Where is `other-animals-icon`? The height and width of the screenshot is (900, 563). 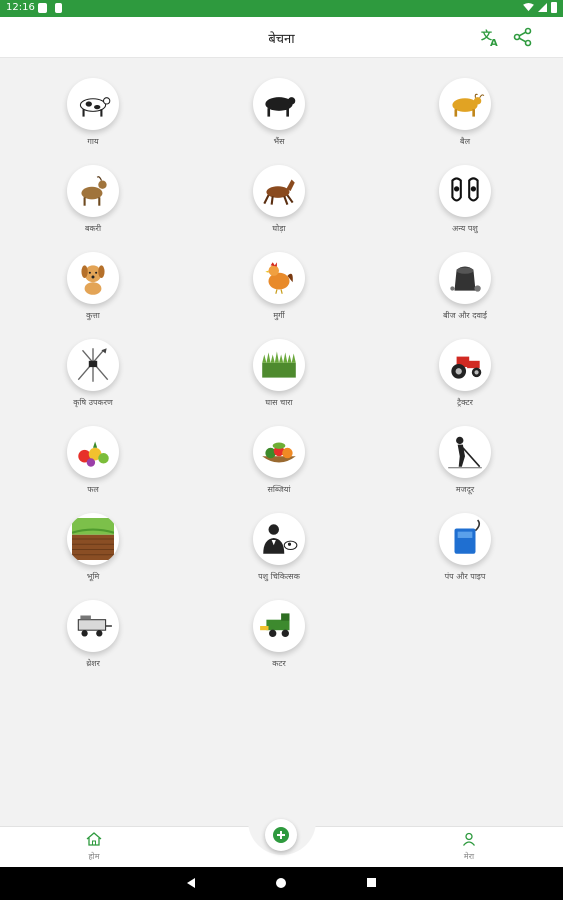 other-animals-icon is located at coordinates (465, 189).